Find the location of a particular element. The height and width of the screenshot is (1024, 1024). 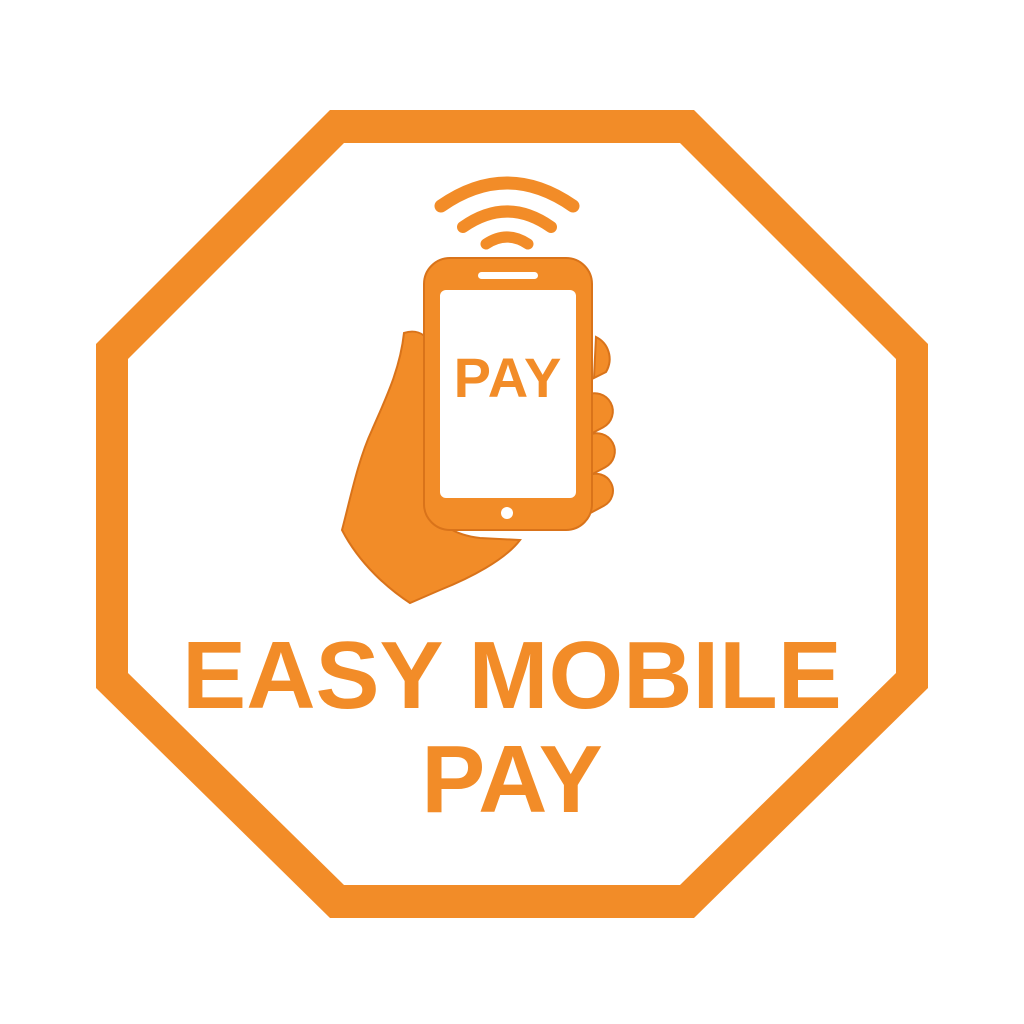

signal-arc-middle is located at coordinates (507, 219).